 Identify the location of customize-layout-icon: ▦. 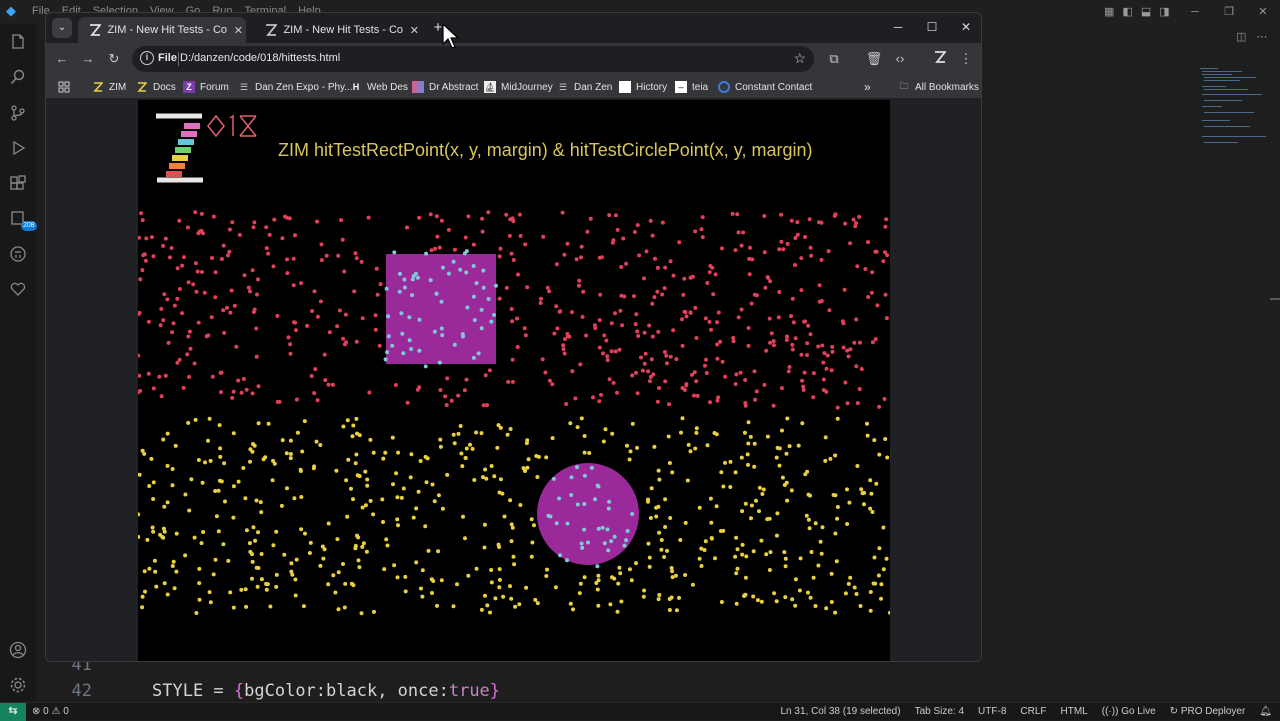
(1109, 11).